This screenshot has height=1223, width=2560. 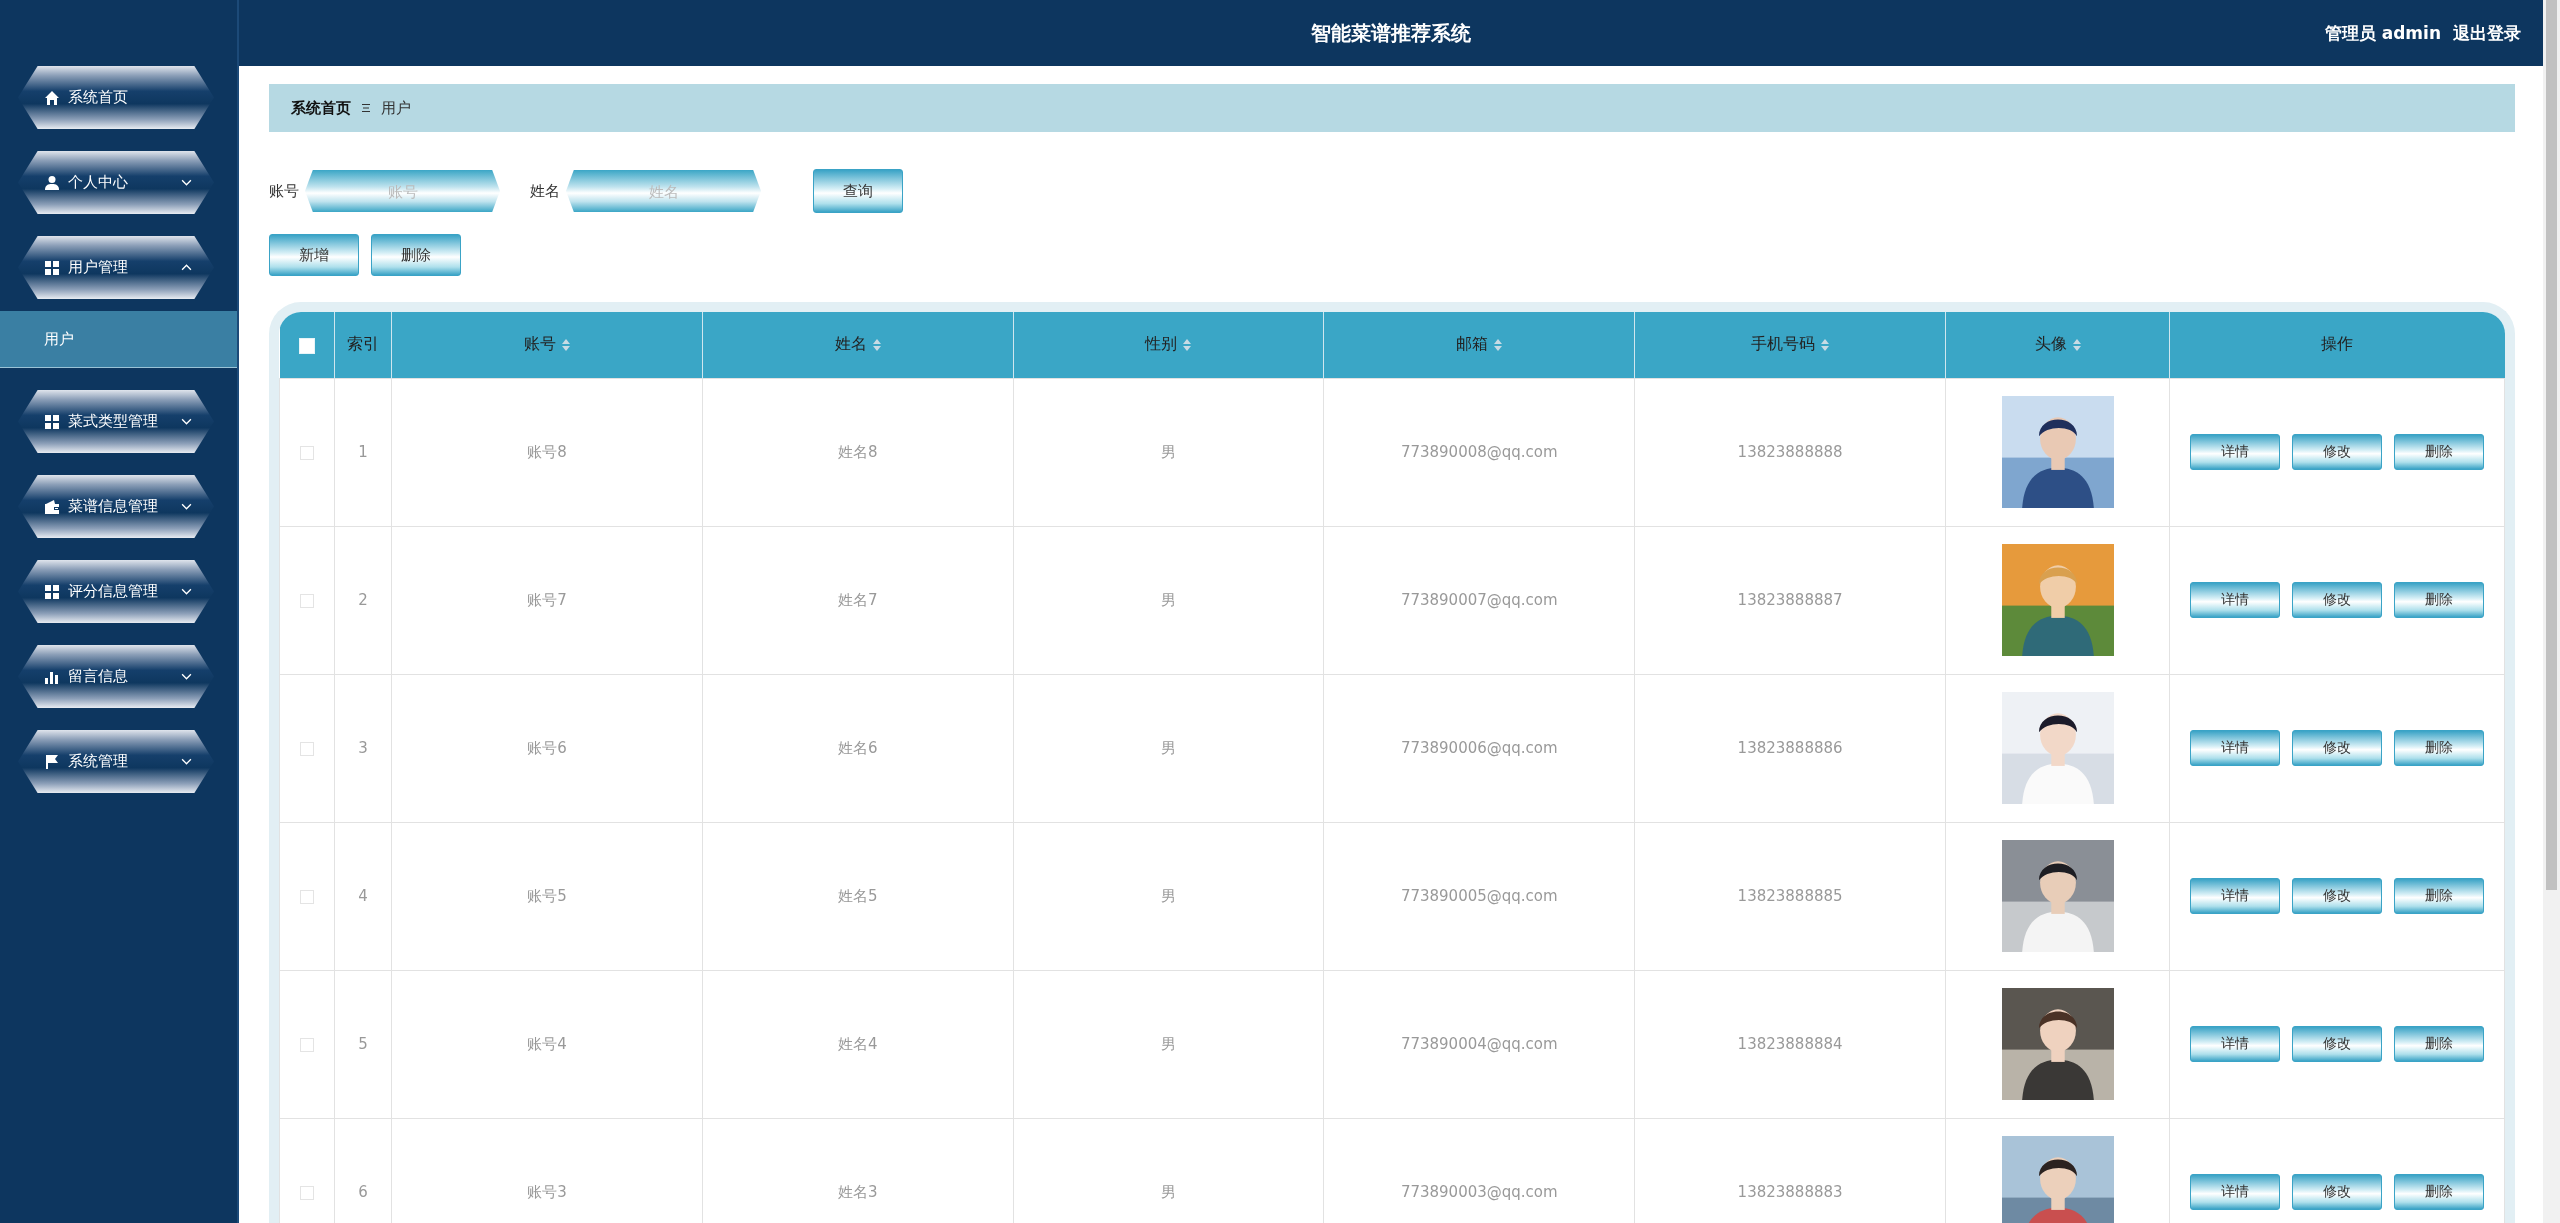 What do you see at coordinates (284, 191) in the screenshot?
I see `field-label: 账号` at bounding box center [284, 191].